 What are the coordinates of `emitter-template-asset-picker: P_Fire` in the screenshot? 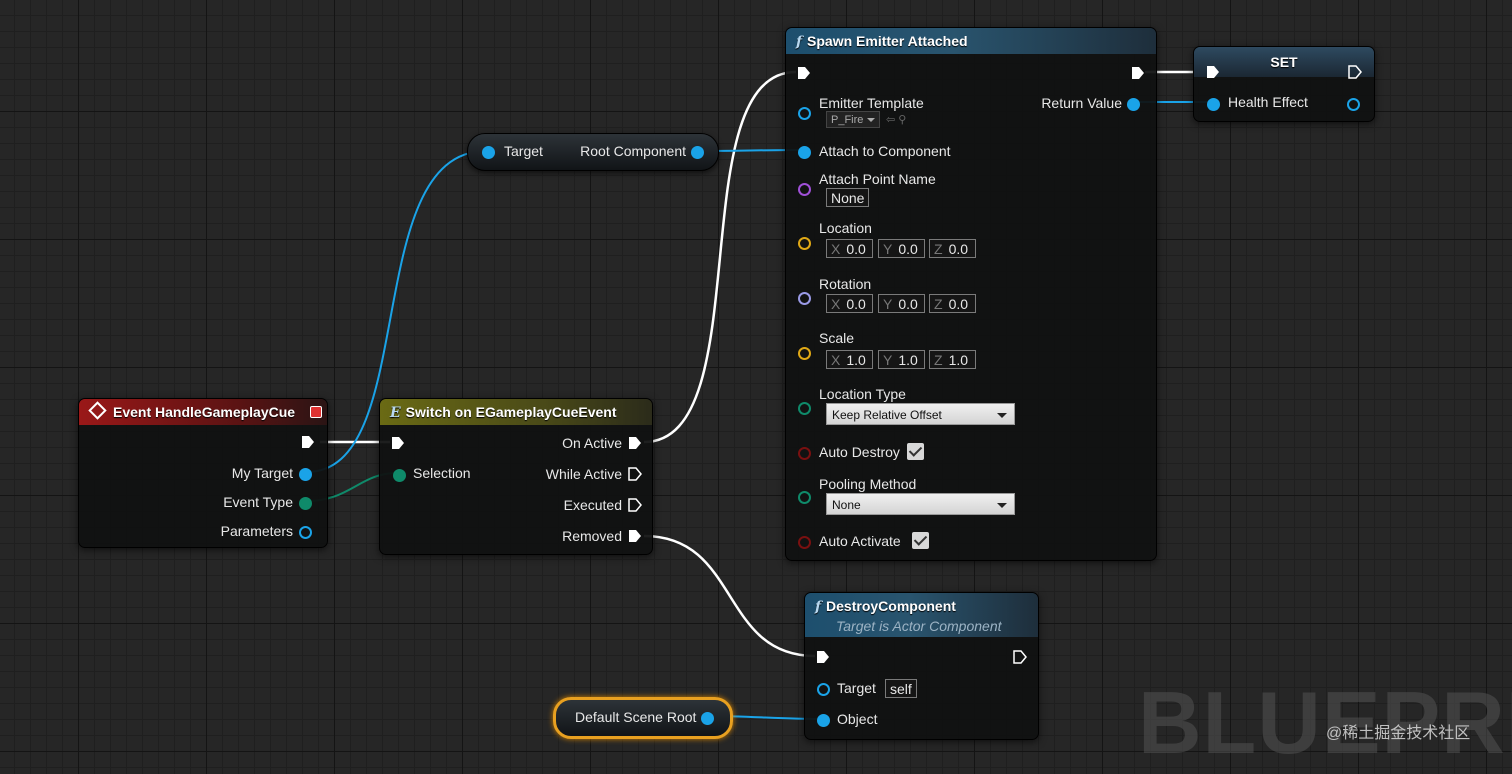 It's located at (853, 119).